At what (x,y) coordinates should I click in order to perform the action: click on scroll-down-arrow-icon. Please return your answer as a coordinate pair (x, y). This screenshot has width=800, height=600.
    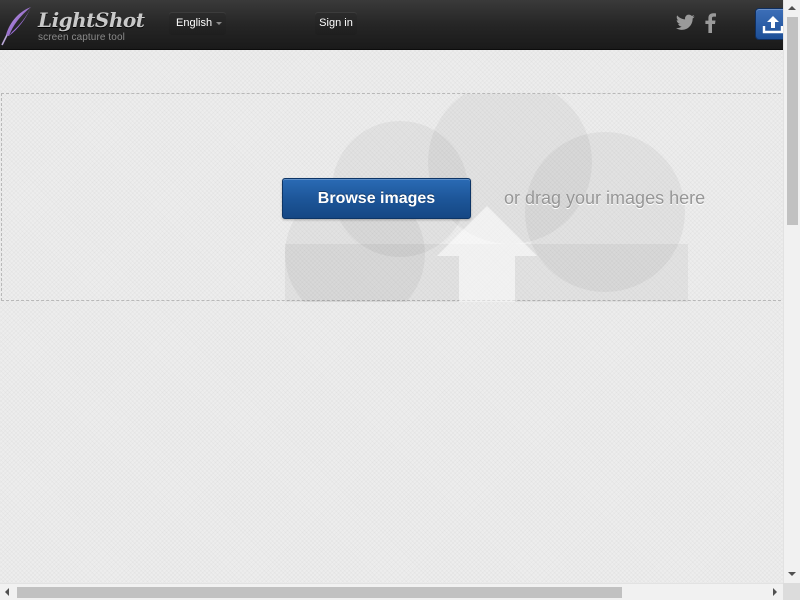
    Looking at the image, I should click on (792, 574).